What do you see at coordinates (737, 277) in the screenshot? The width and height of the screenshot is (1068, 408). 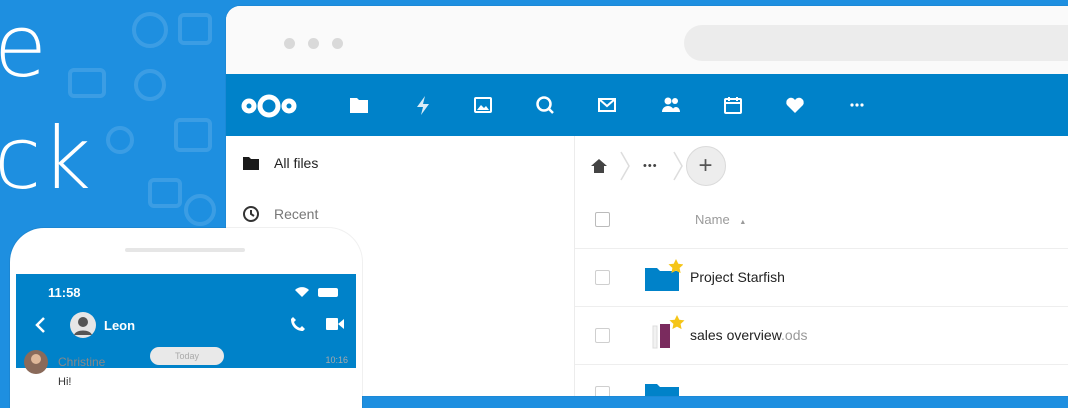 I see `file-name: Project Starfish` at bounding box center [737, 277].